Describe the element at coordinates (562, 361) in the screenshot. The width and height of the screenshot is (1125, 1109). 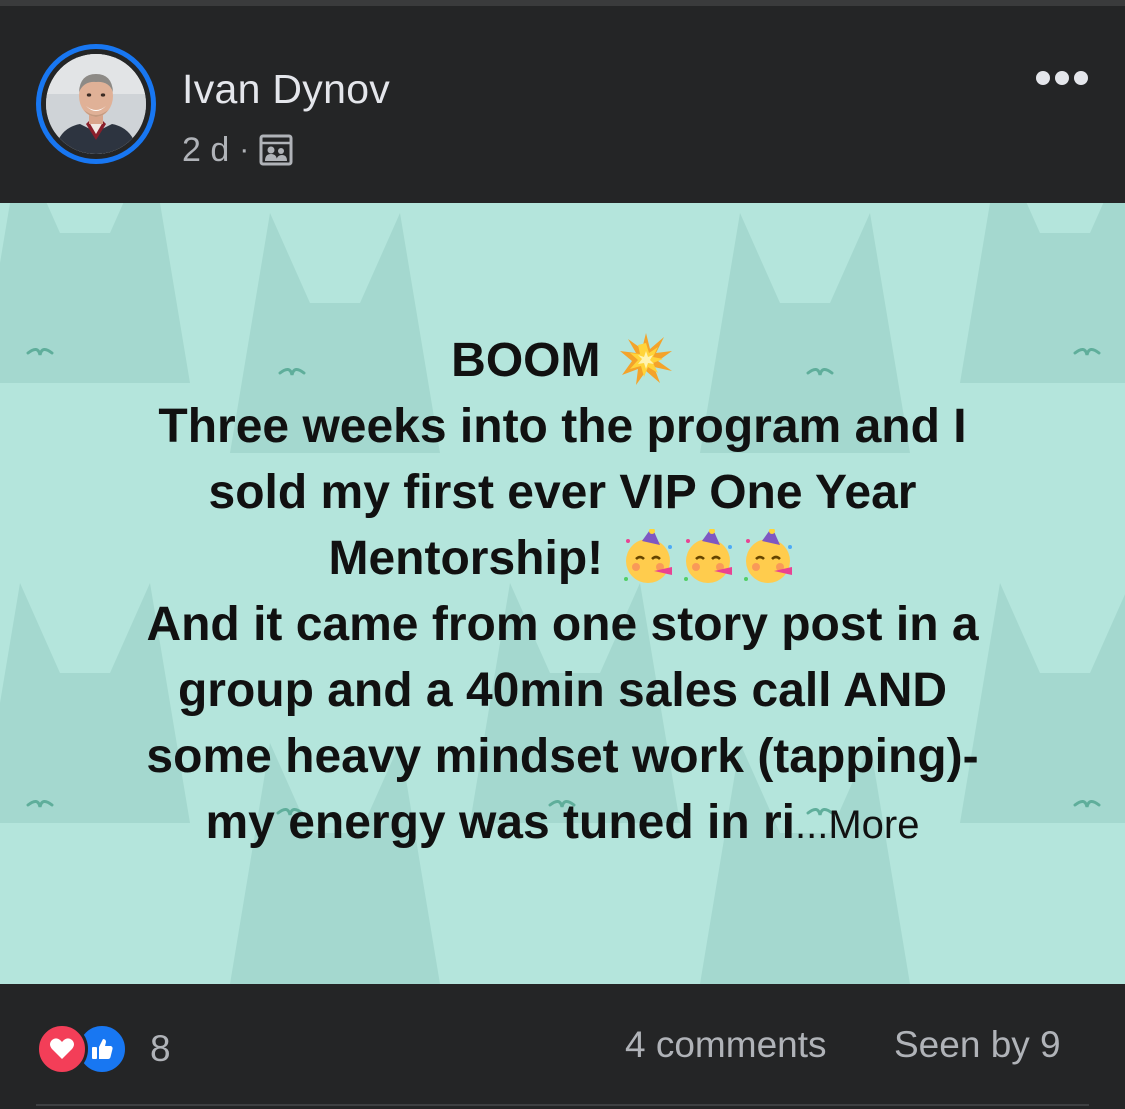
I see `post-line-1: BOOM` at that location.